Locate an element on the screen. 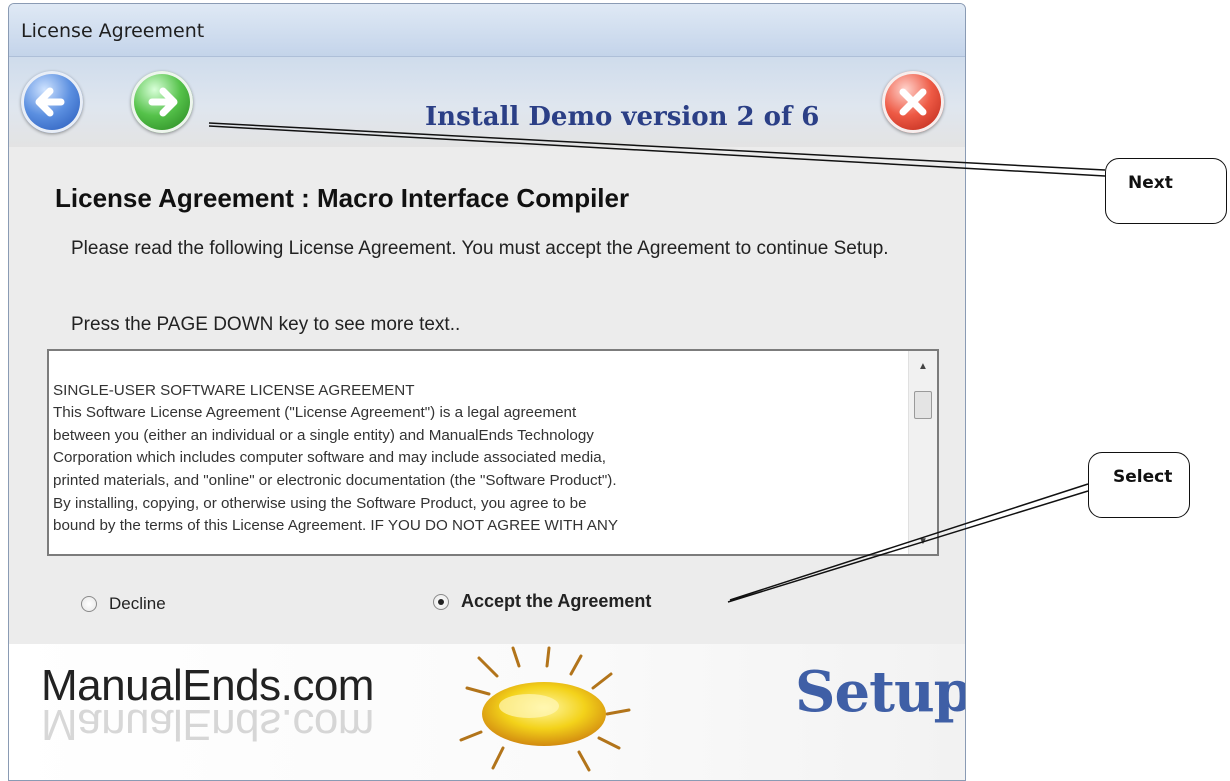 Image resolution: width=1230 pixels, height=781 pixels. select-callout-label: Select is located at coordinates (1143, 477).